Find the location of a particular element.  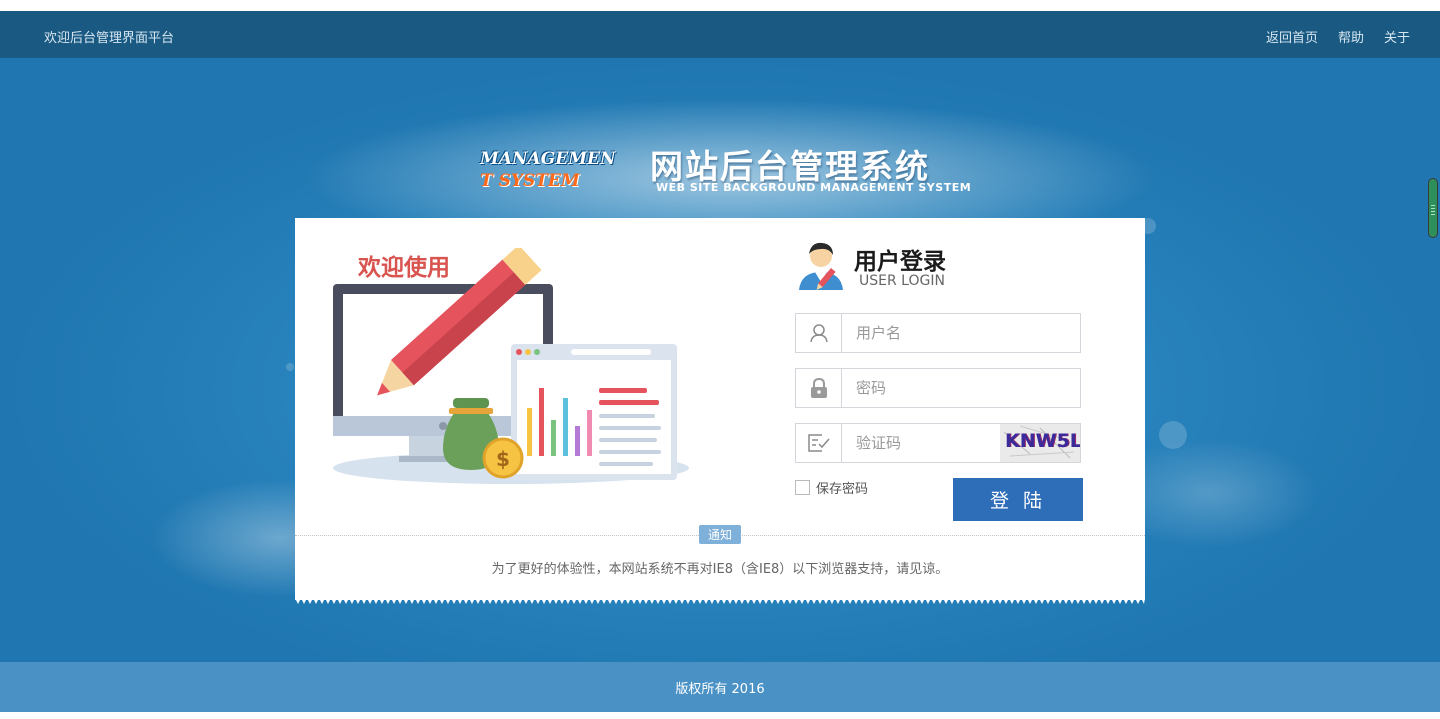

username-field is located at coordinates (938, 333).